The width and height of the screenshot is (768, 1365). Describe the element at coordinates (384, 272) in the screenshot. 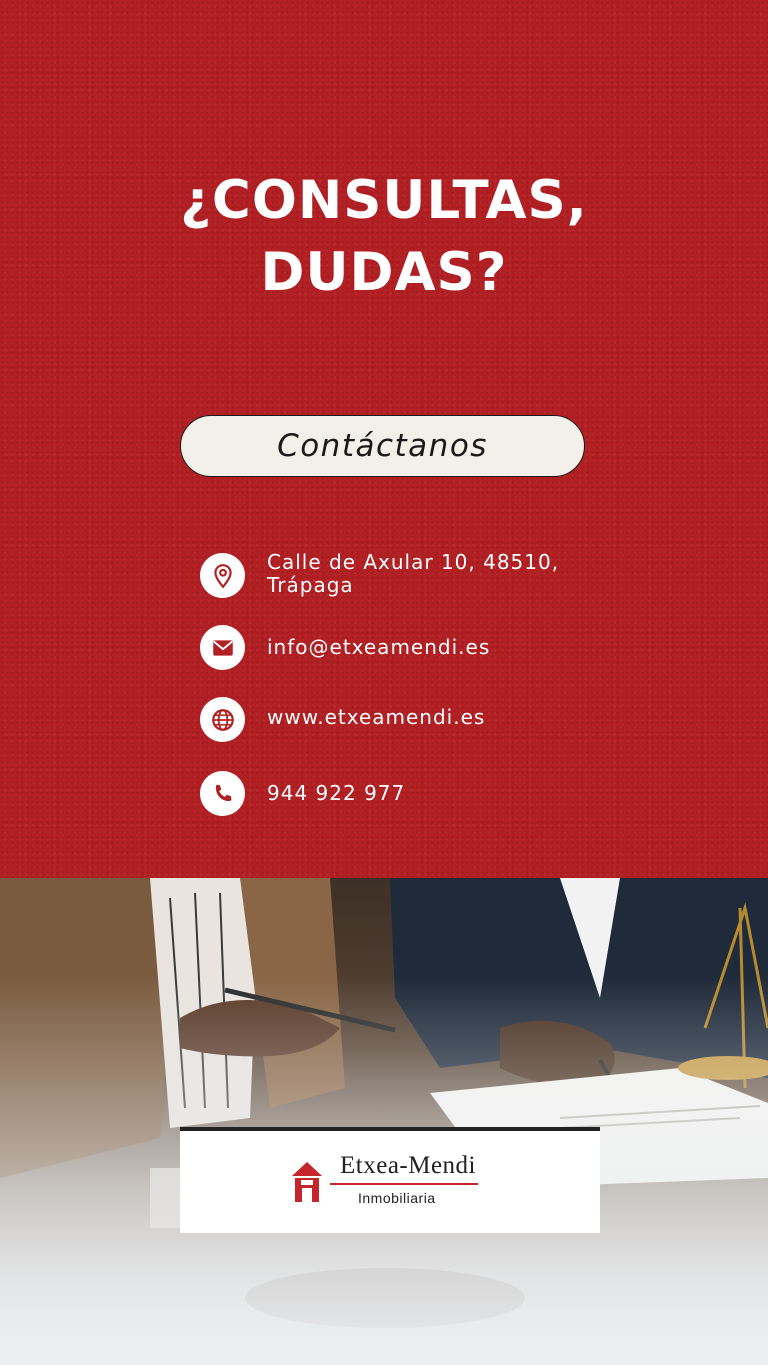

I see `headline-line-2: DUDAS?` at that location.